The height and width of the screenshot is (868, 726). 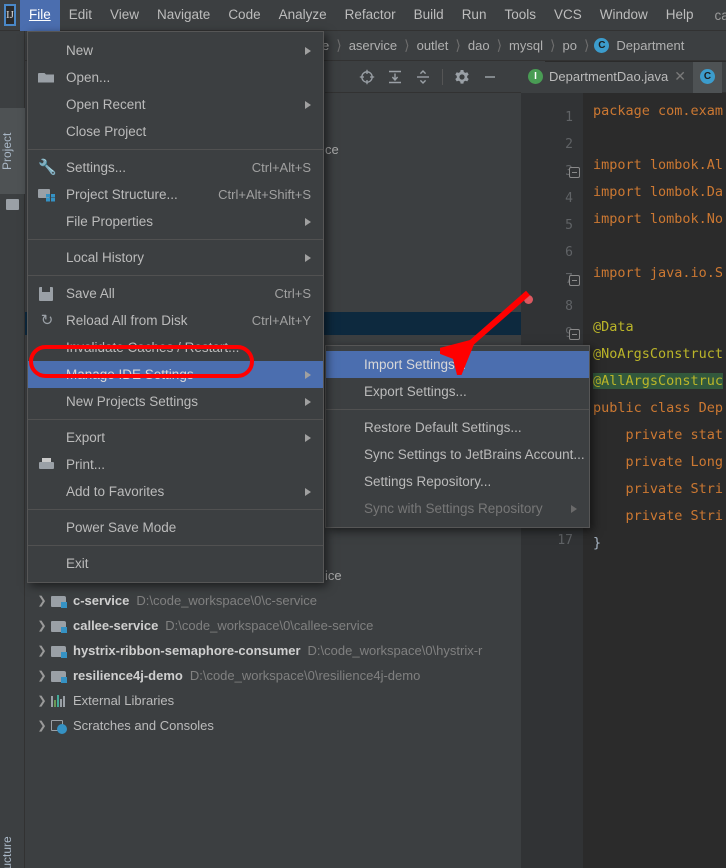 I want to click on editor-tab-departmentdao: I DepartmentDao.java ✕, so click(x=607, y=77).